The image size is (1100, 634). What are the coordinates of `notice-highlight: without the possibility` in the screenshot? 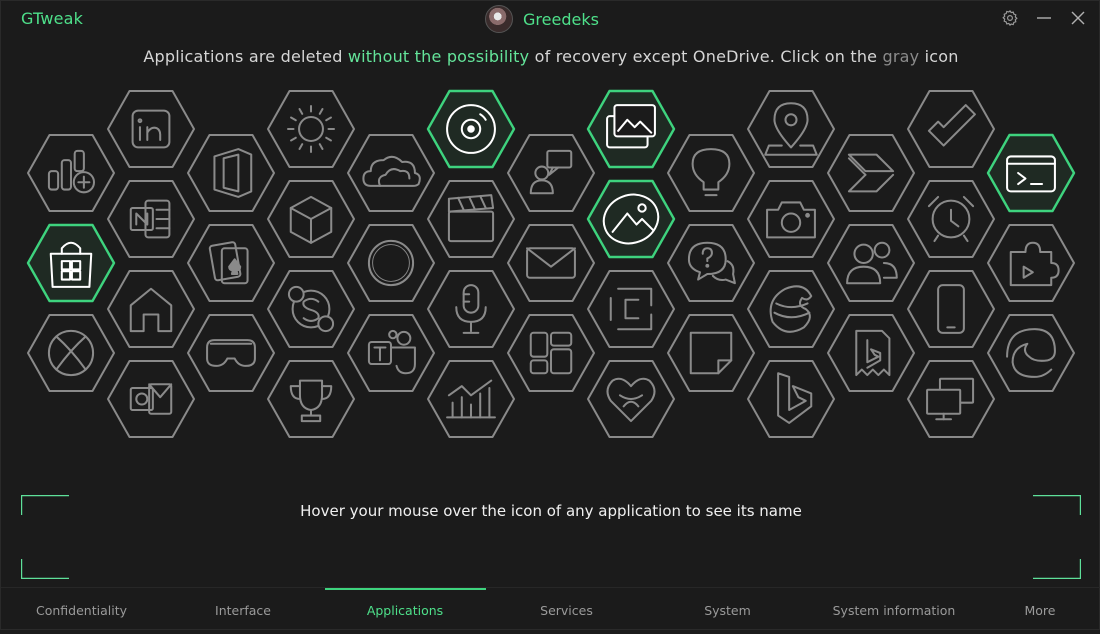 It's located at (438, 56).